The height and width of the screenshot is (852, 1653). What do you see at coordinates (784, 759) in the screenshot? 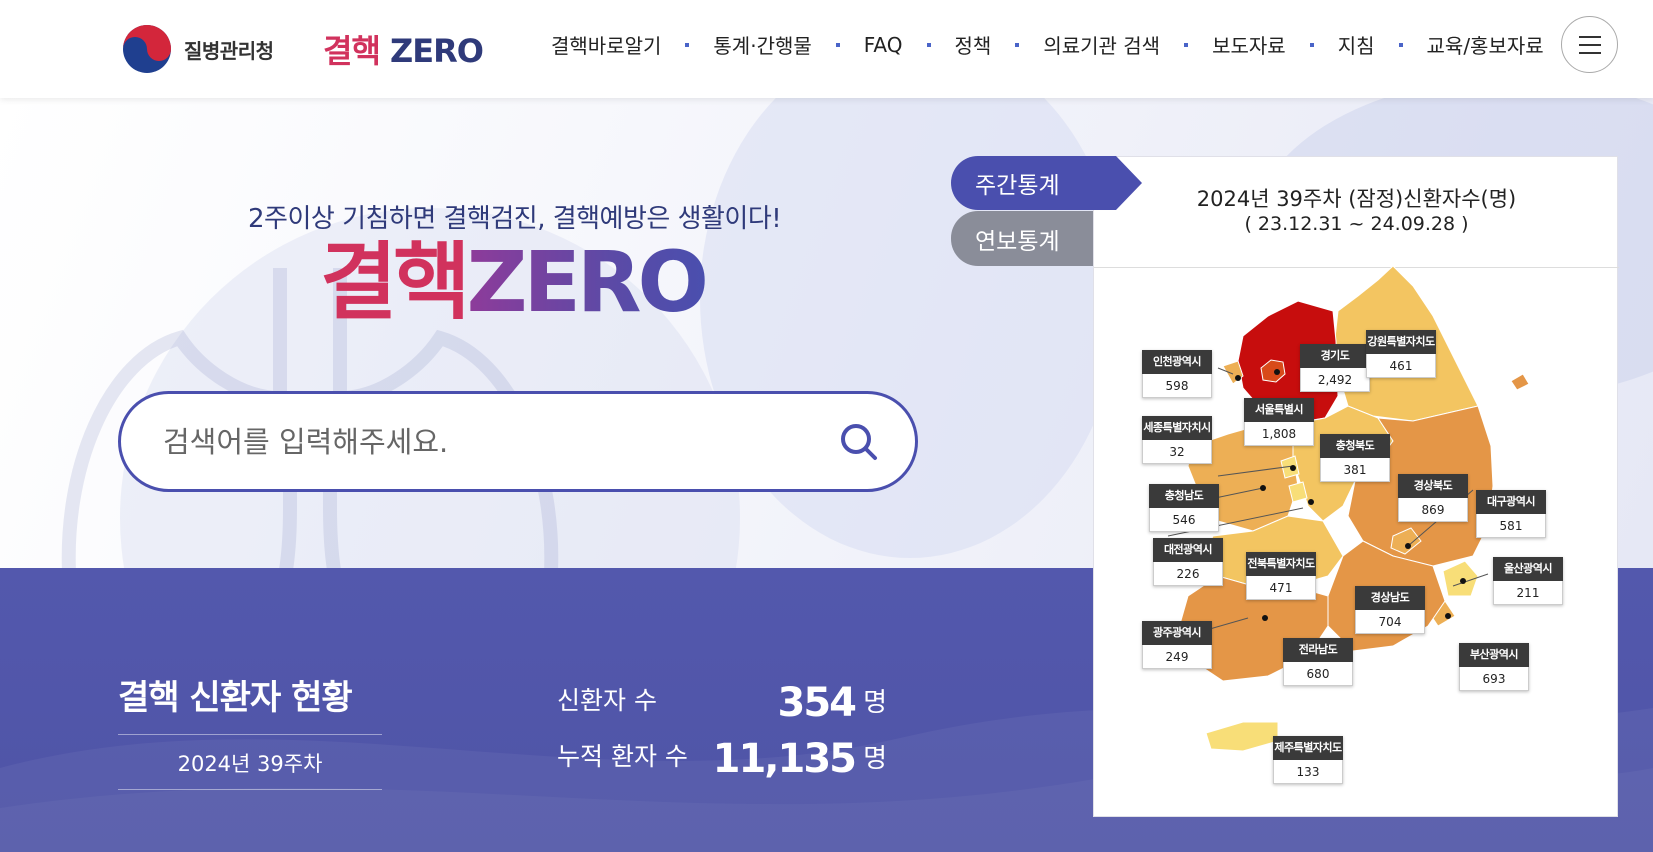
I see `cumulative-patients-value: 11,135` at bounding box center [784, 759].